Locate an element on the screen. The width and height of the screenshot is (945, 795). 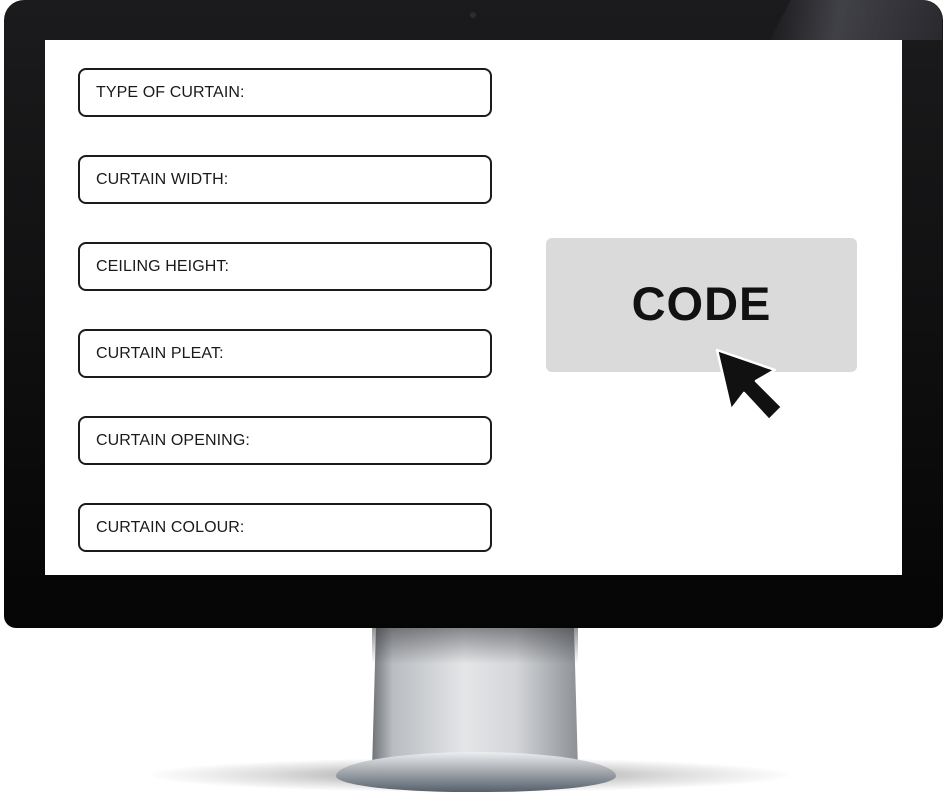
monitor-stand-foot is located at coordinates (476, 772).